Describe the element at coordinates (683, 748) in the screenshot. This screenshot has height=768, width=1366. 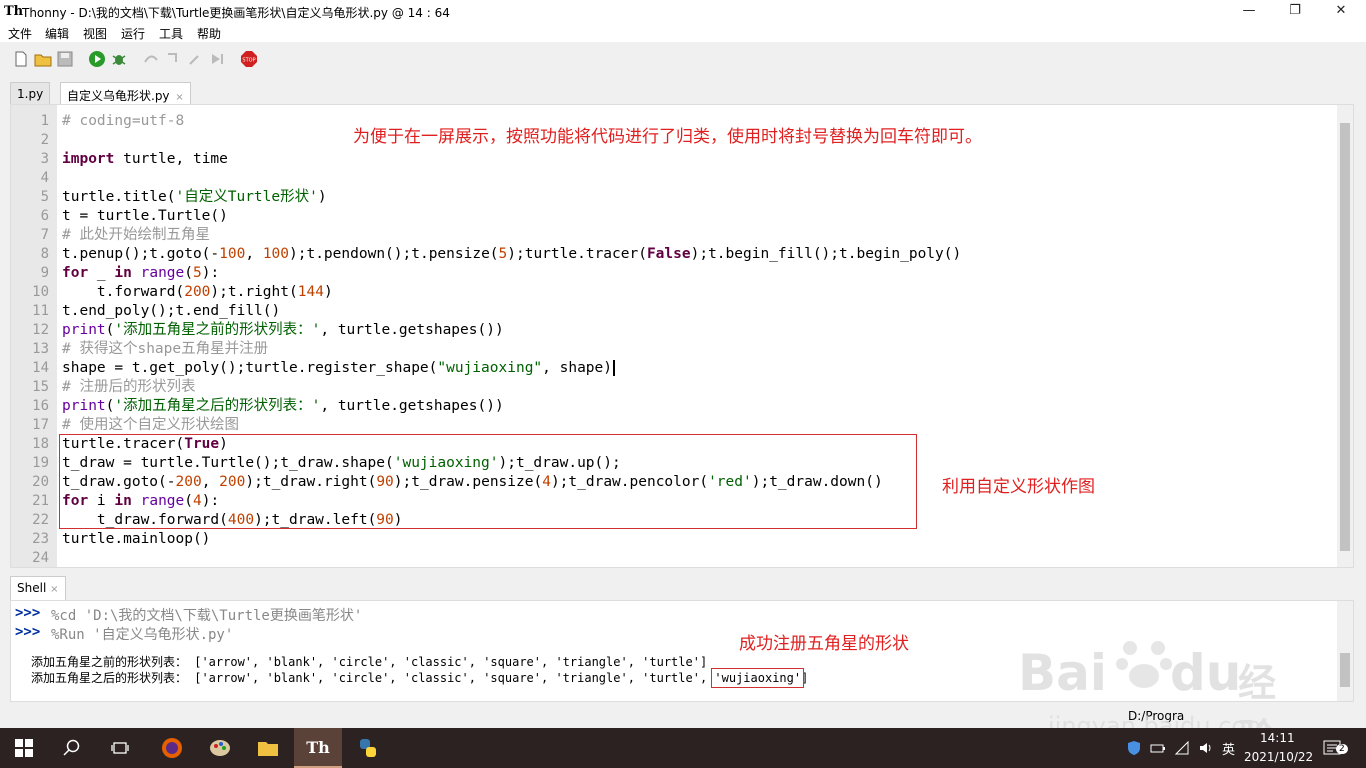
I see `windows-taskbar: Th 英 14:11 2021/10/22 2` at that location.